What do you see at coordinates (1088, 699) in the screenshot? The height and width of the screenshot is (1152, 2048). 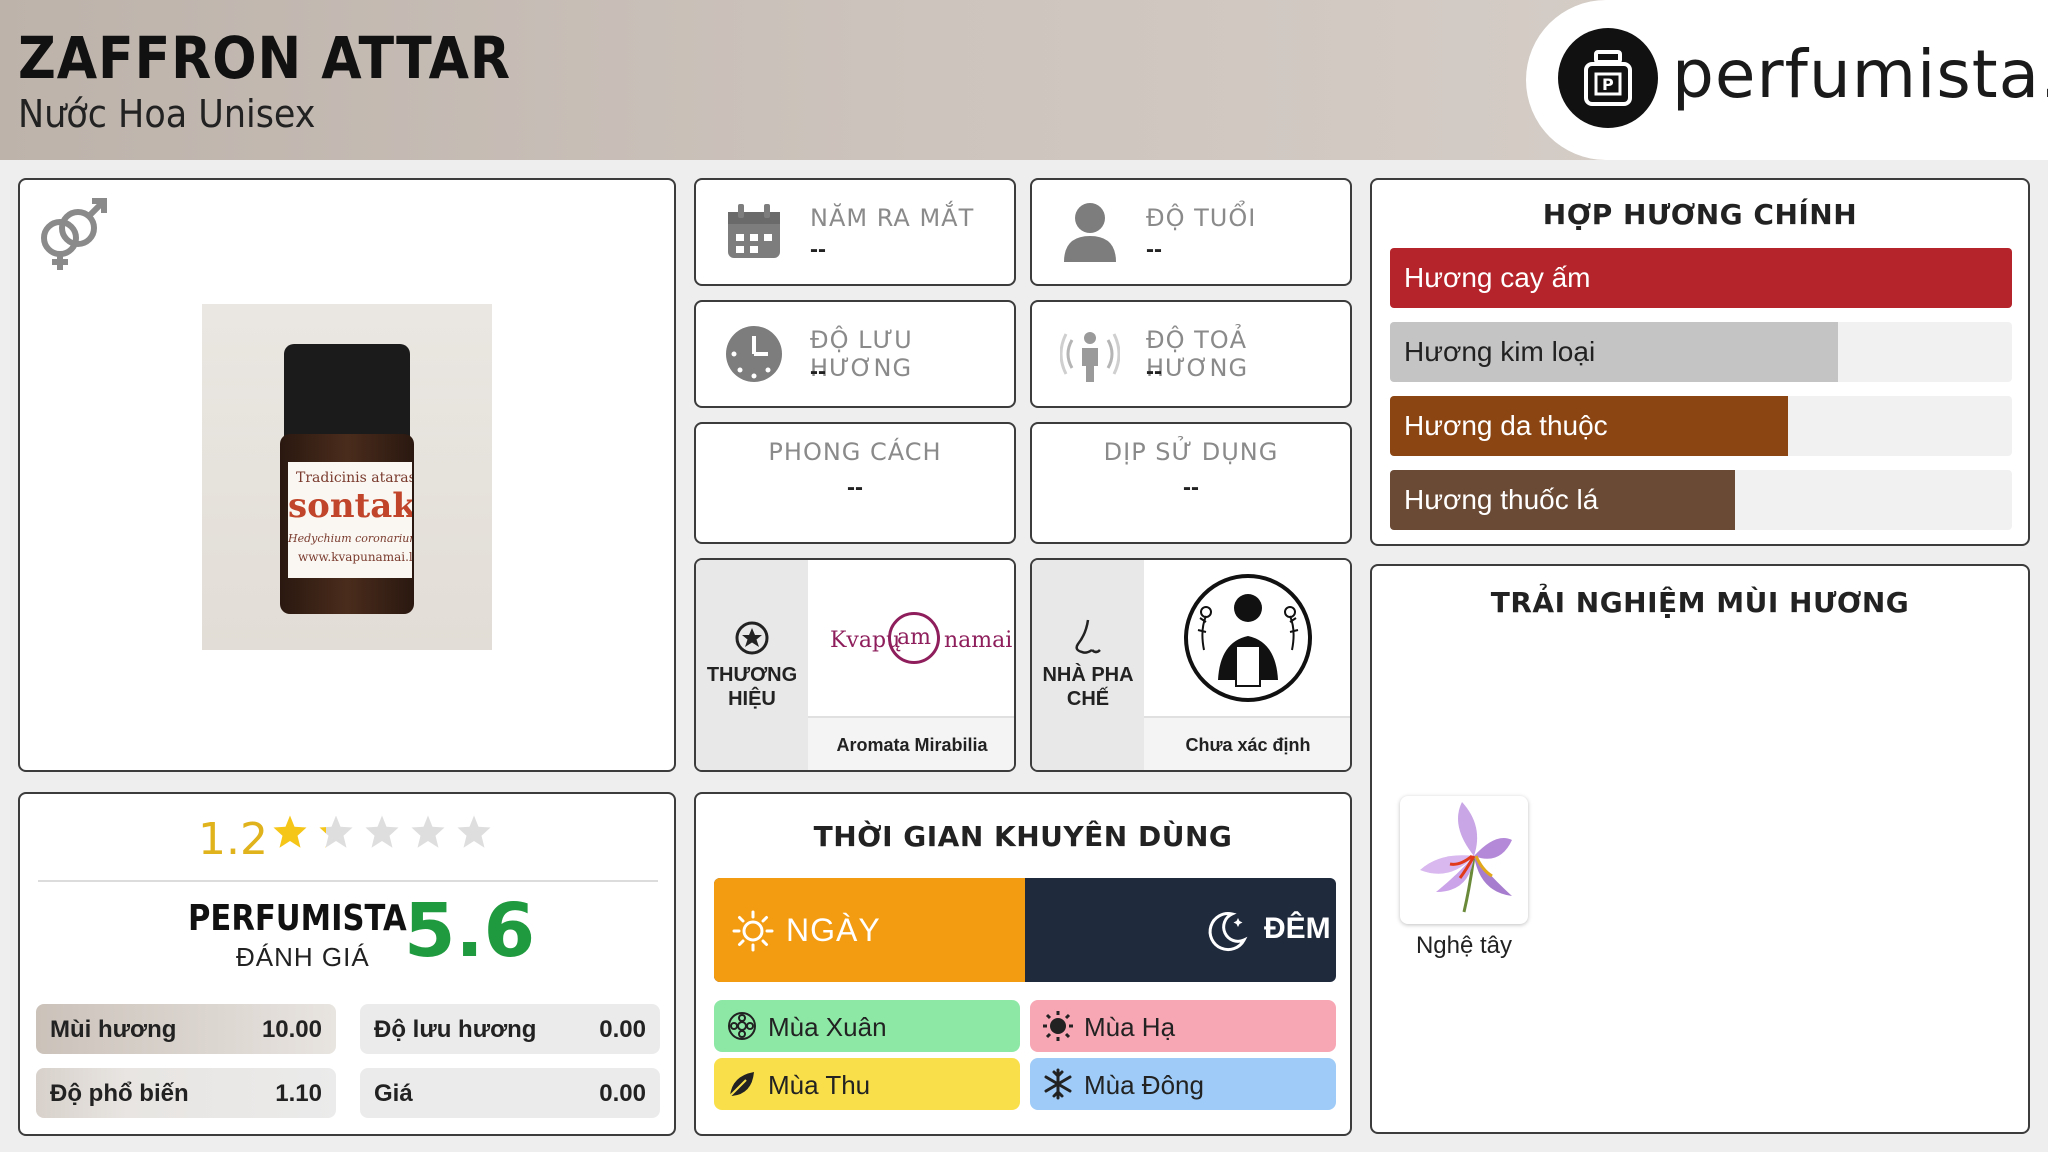 I see `perfumer-label-line2: CHẾ` at bounding box center [1088, 699].